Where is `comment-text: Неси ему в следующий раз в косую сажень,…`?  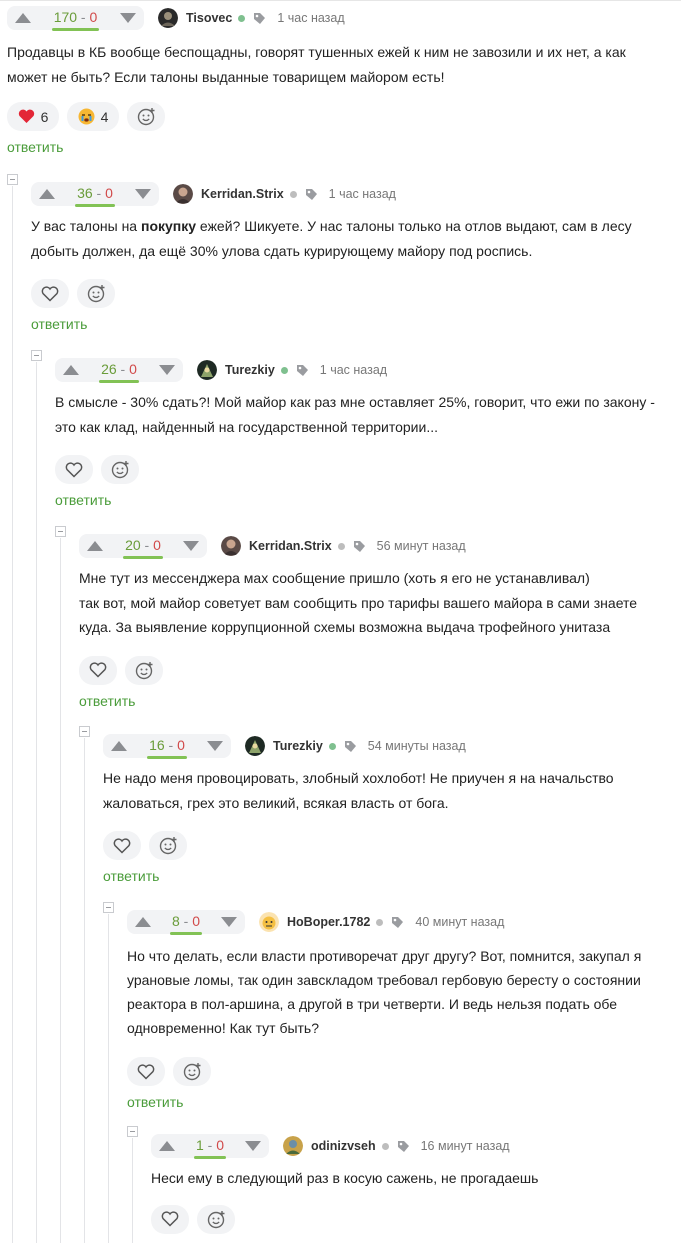
comment-text: Неси ему в следующий раз в косую сажень,… is located at coordinates (345, 1178).